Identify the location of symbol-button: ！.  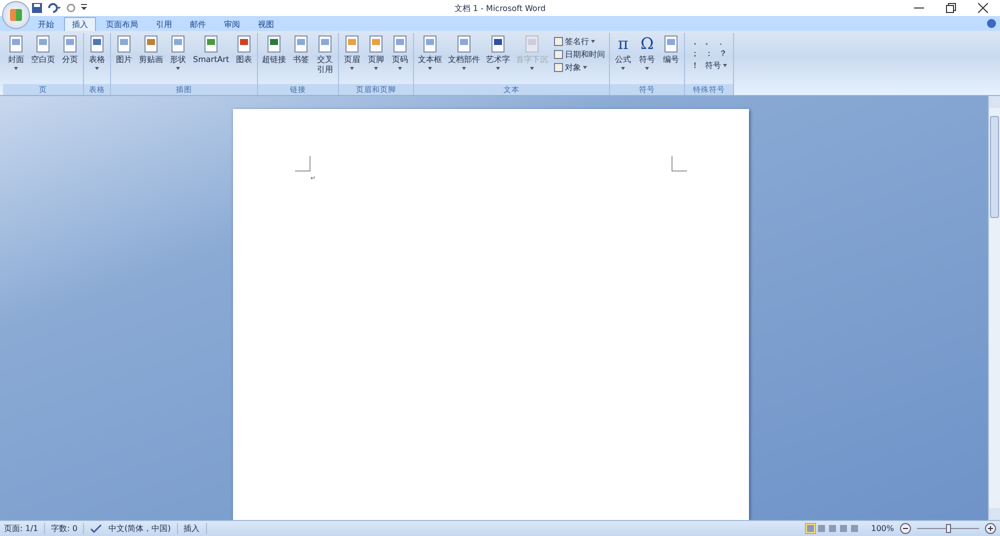
(695, 65).